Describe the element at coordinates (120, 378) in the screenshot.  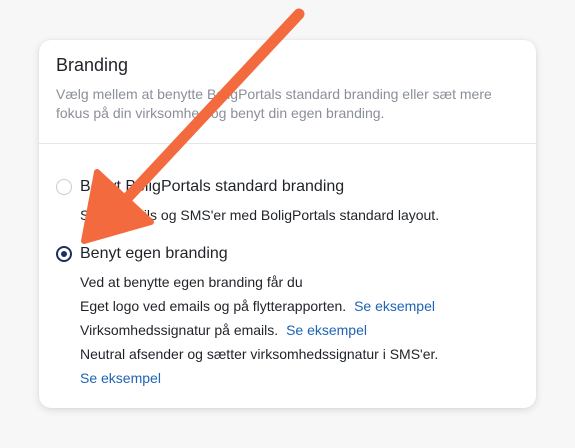
I see `sms-example-link: Se eksempel` at that location.